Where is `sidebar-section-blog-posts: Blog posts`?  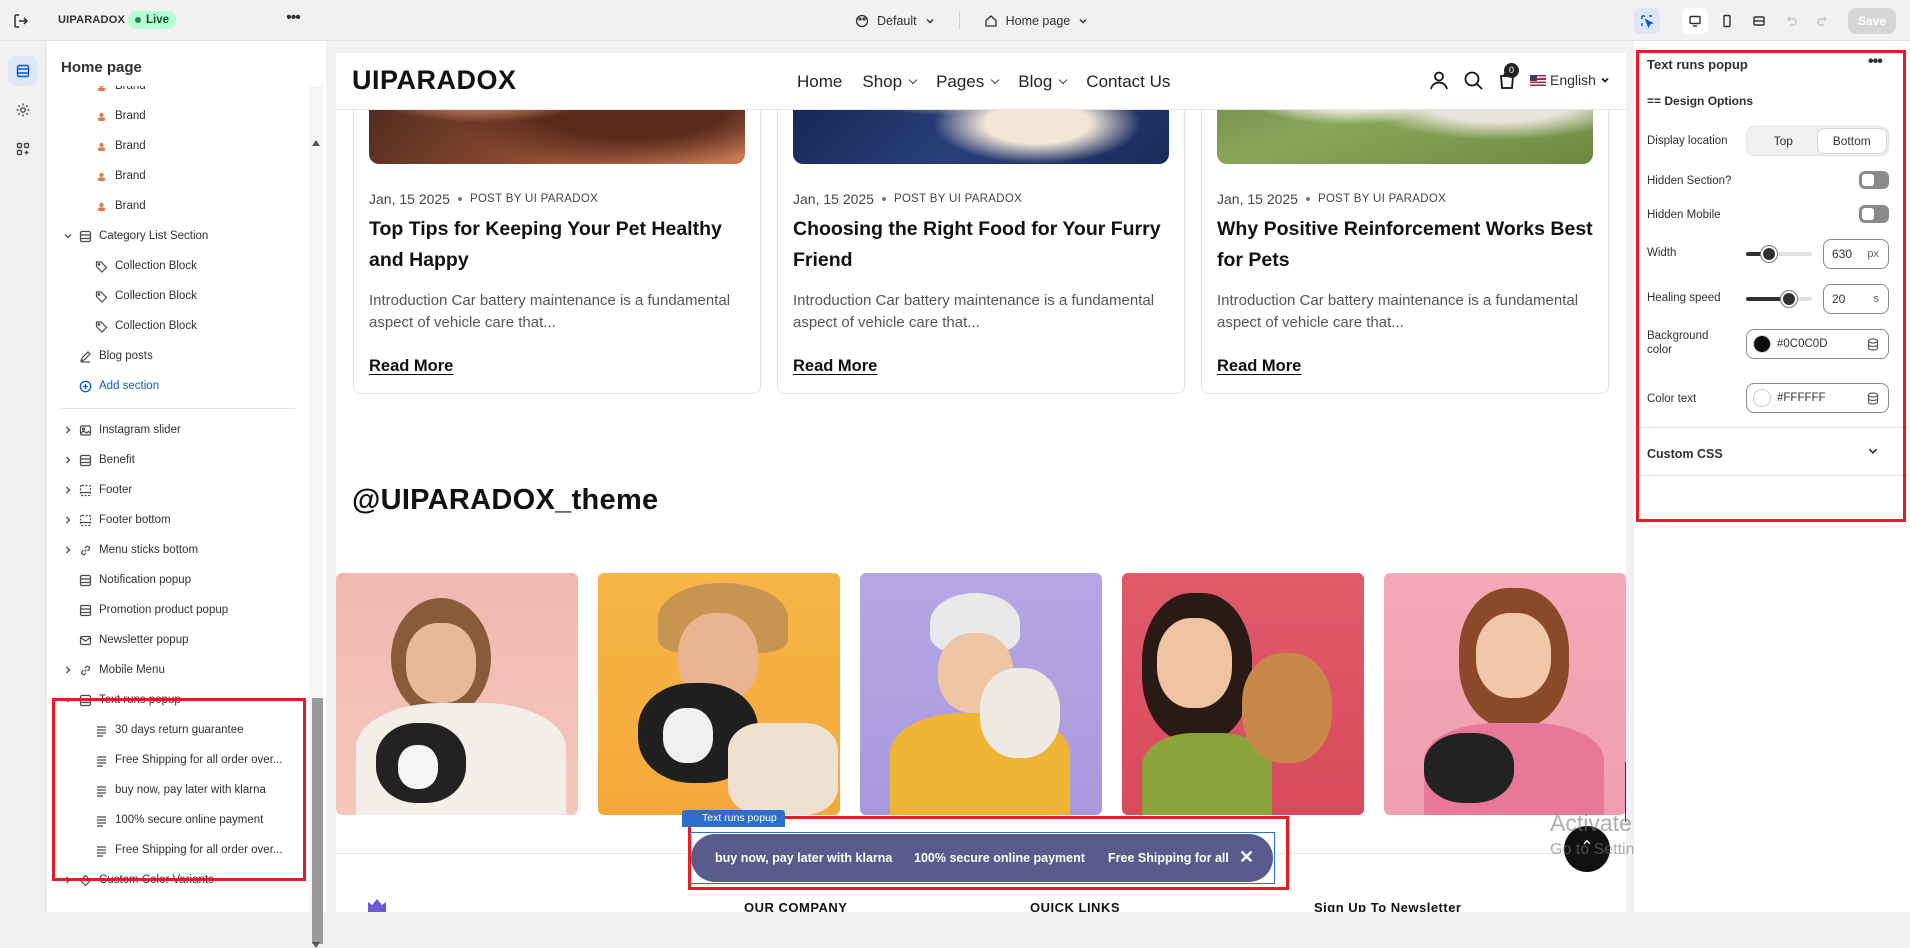
sidebar-section-blog-posts: Blog posts is located at coordinates (115, 356).